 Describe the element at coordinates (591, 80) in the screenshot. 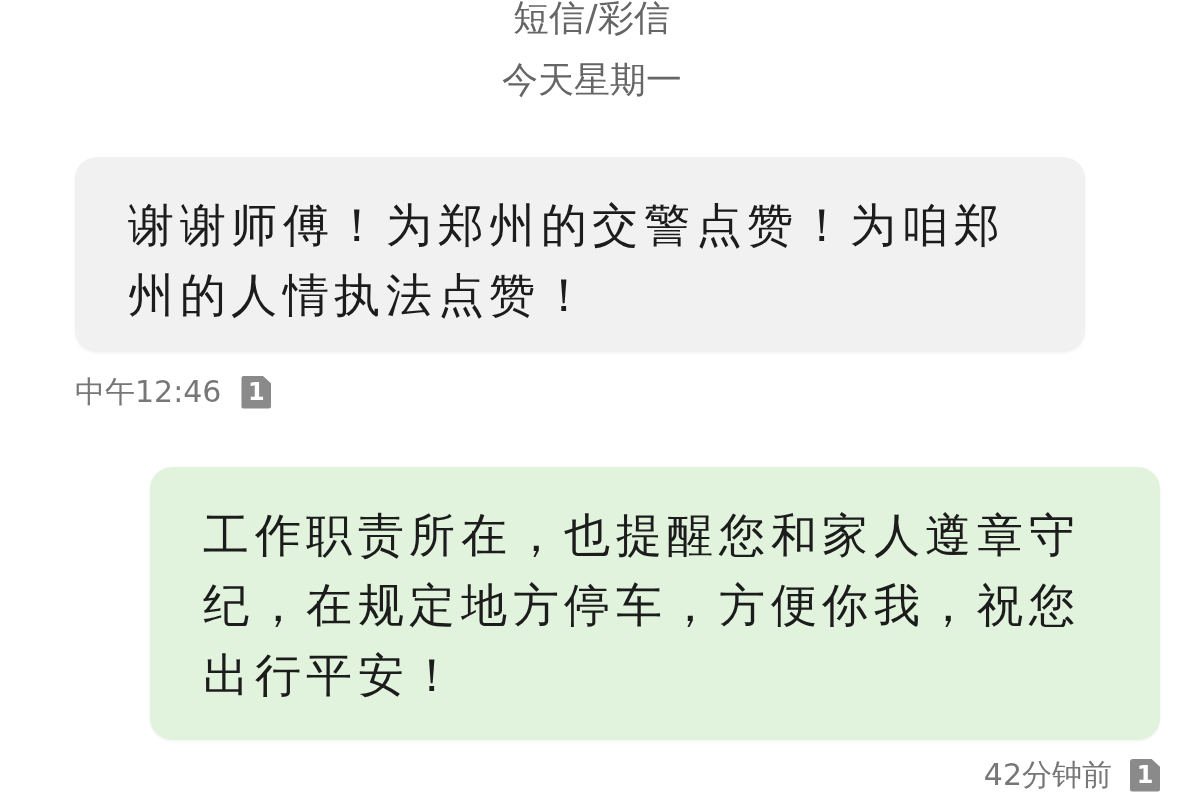

I see `date-divider: 今天星期一` at that location.